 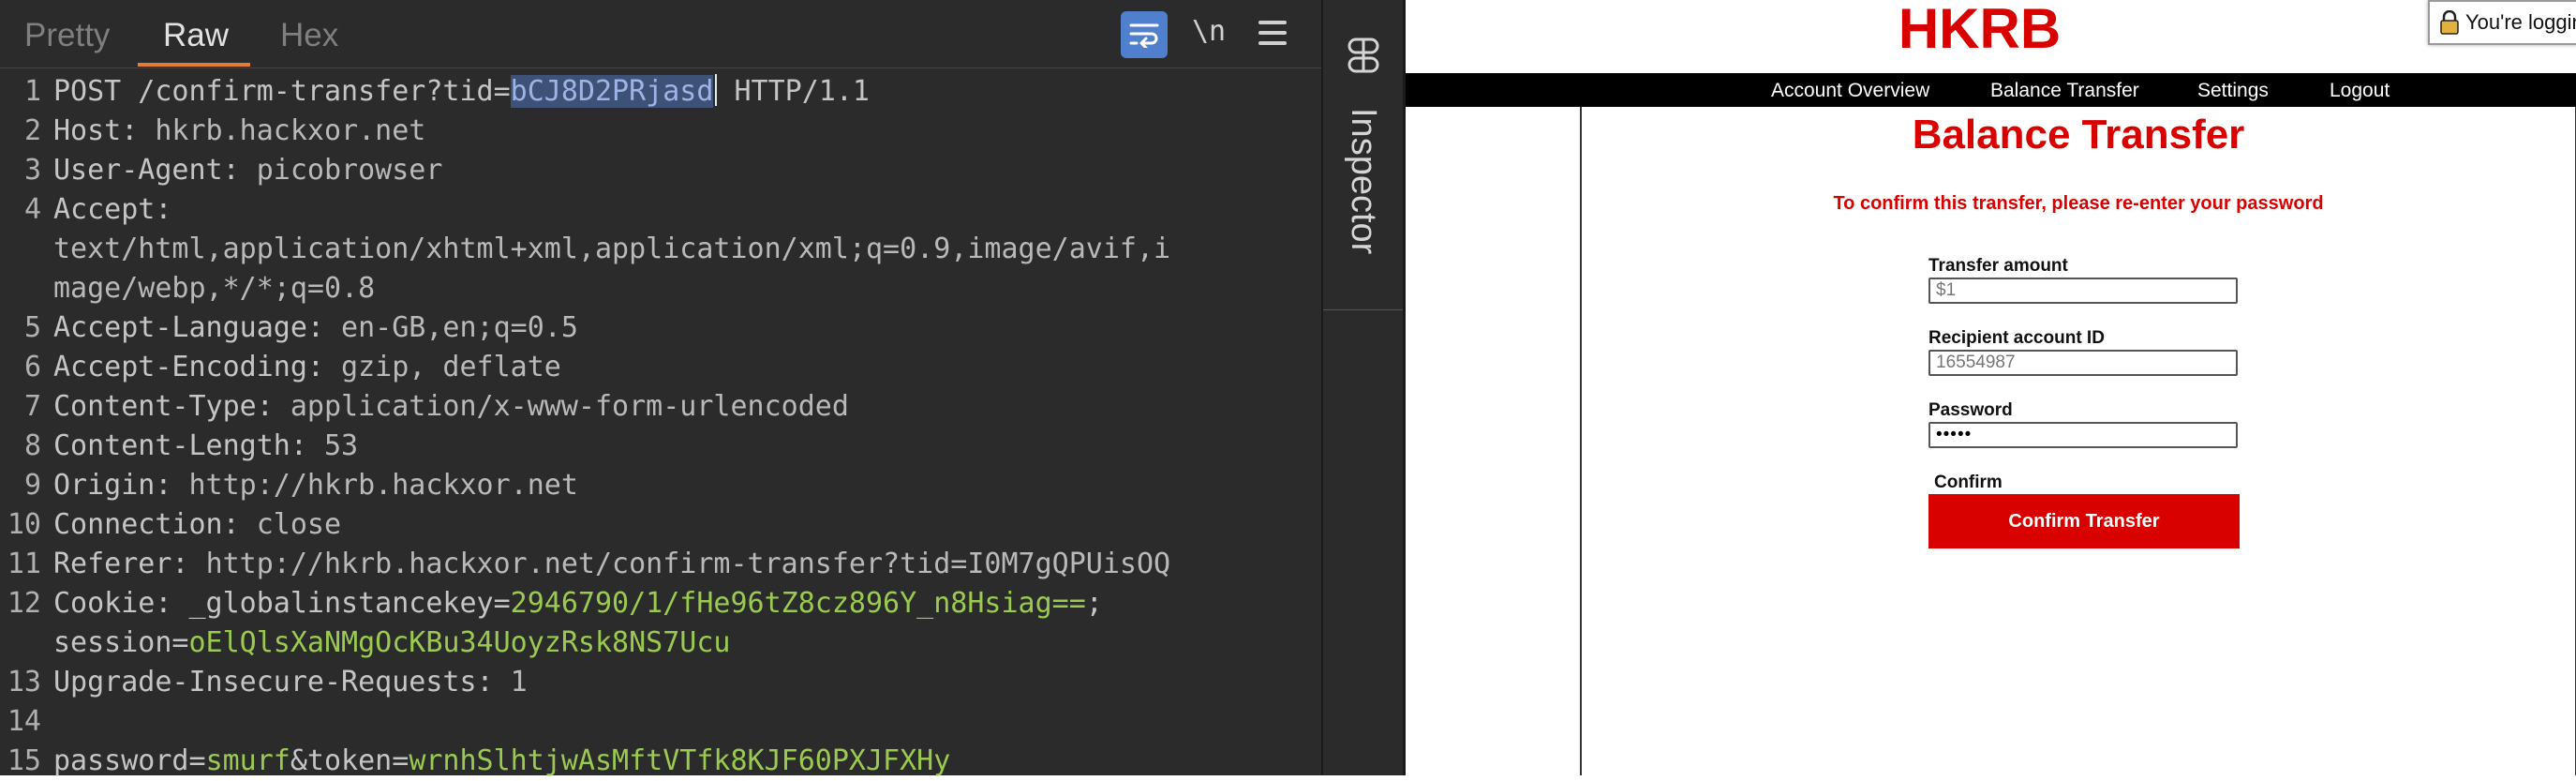 What do you see at coordinates (32, 209) in the screenshot?
I see `line-number: 4` at bounding box center [32, 209].